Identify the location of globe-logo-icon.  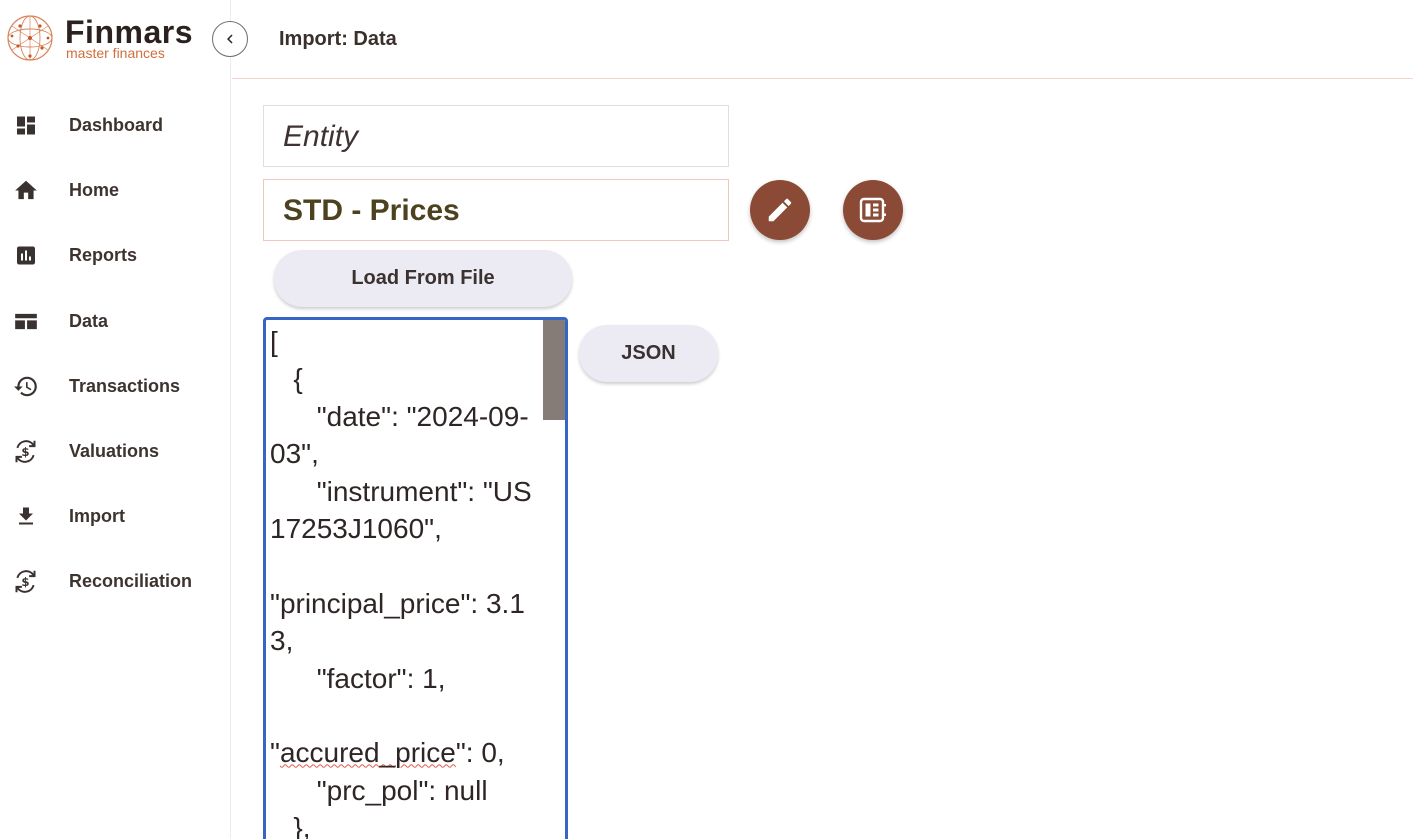
(30, 38).